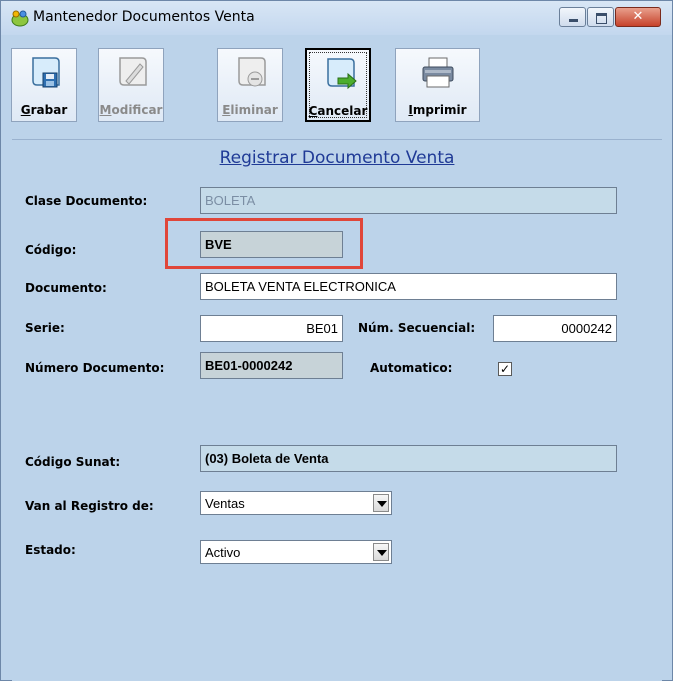 The height and width of the screenshot is (681, 673). I want to click on num-secuencial-field: 0000242, so click(555, 328).